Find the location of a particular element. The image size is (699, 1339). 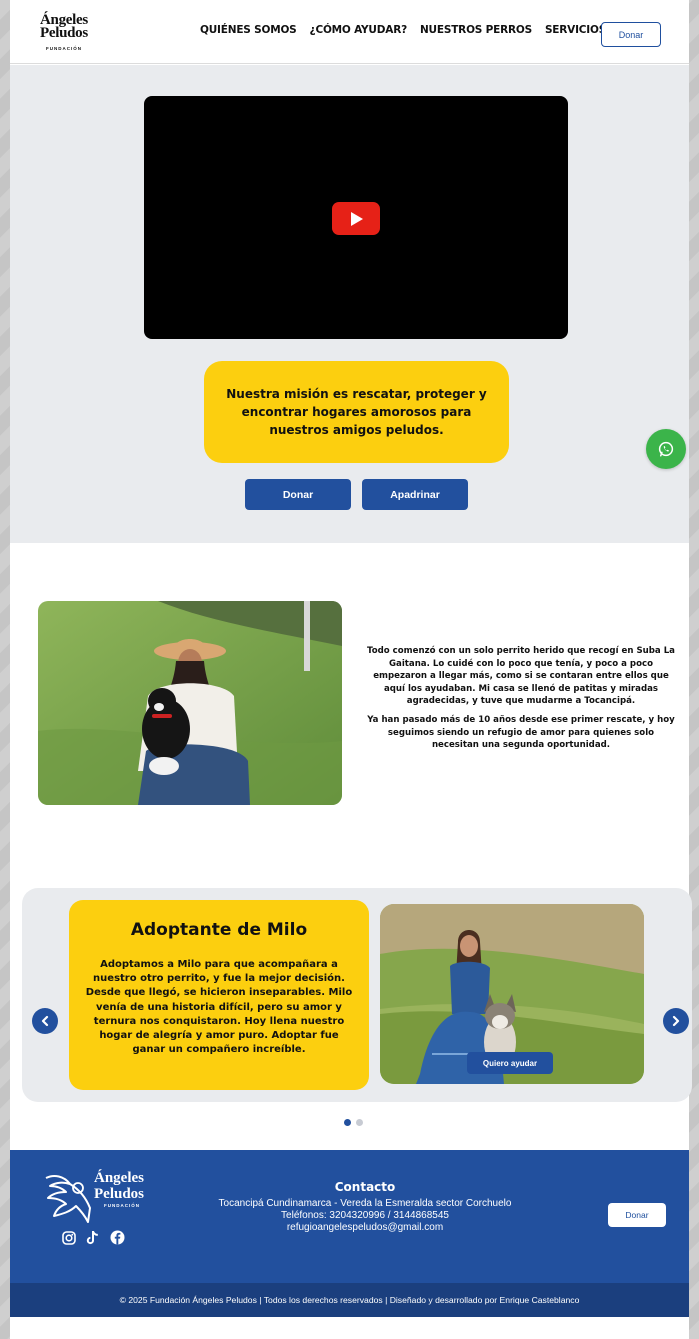

carousel-next-button is located at coordinates (676, 1021).